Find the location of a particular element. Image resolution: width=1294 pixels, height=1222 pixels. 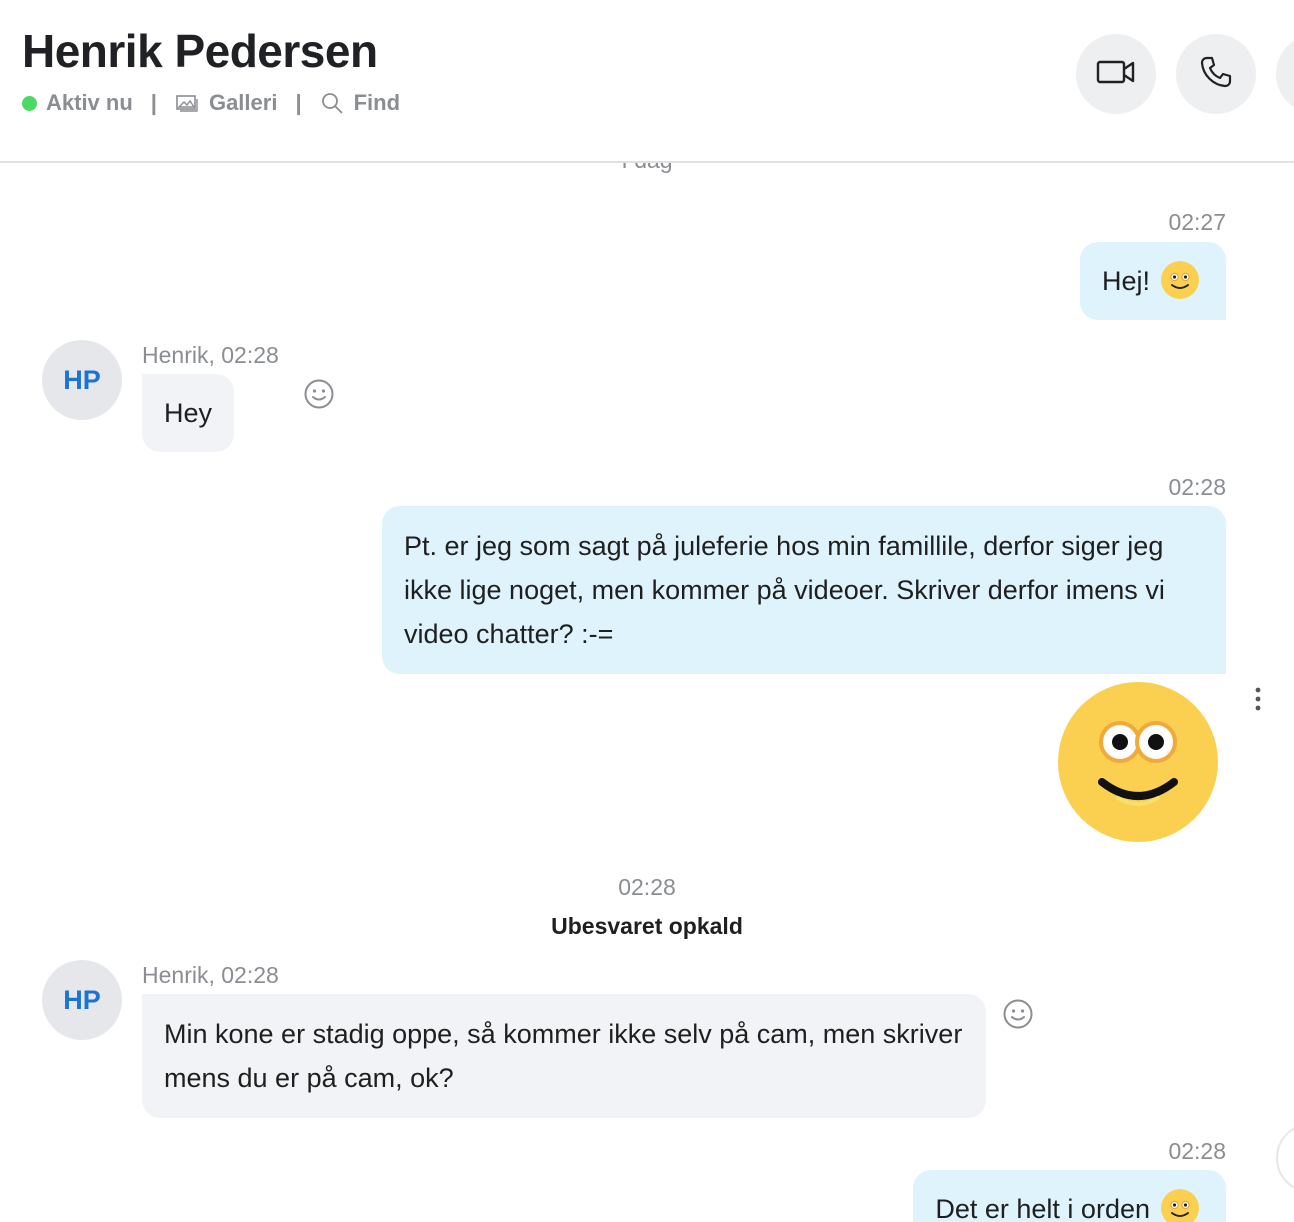

search-icon is located at coordinates (332, 103).